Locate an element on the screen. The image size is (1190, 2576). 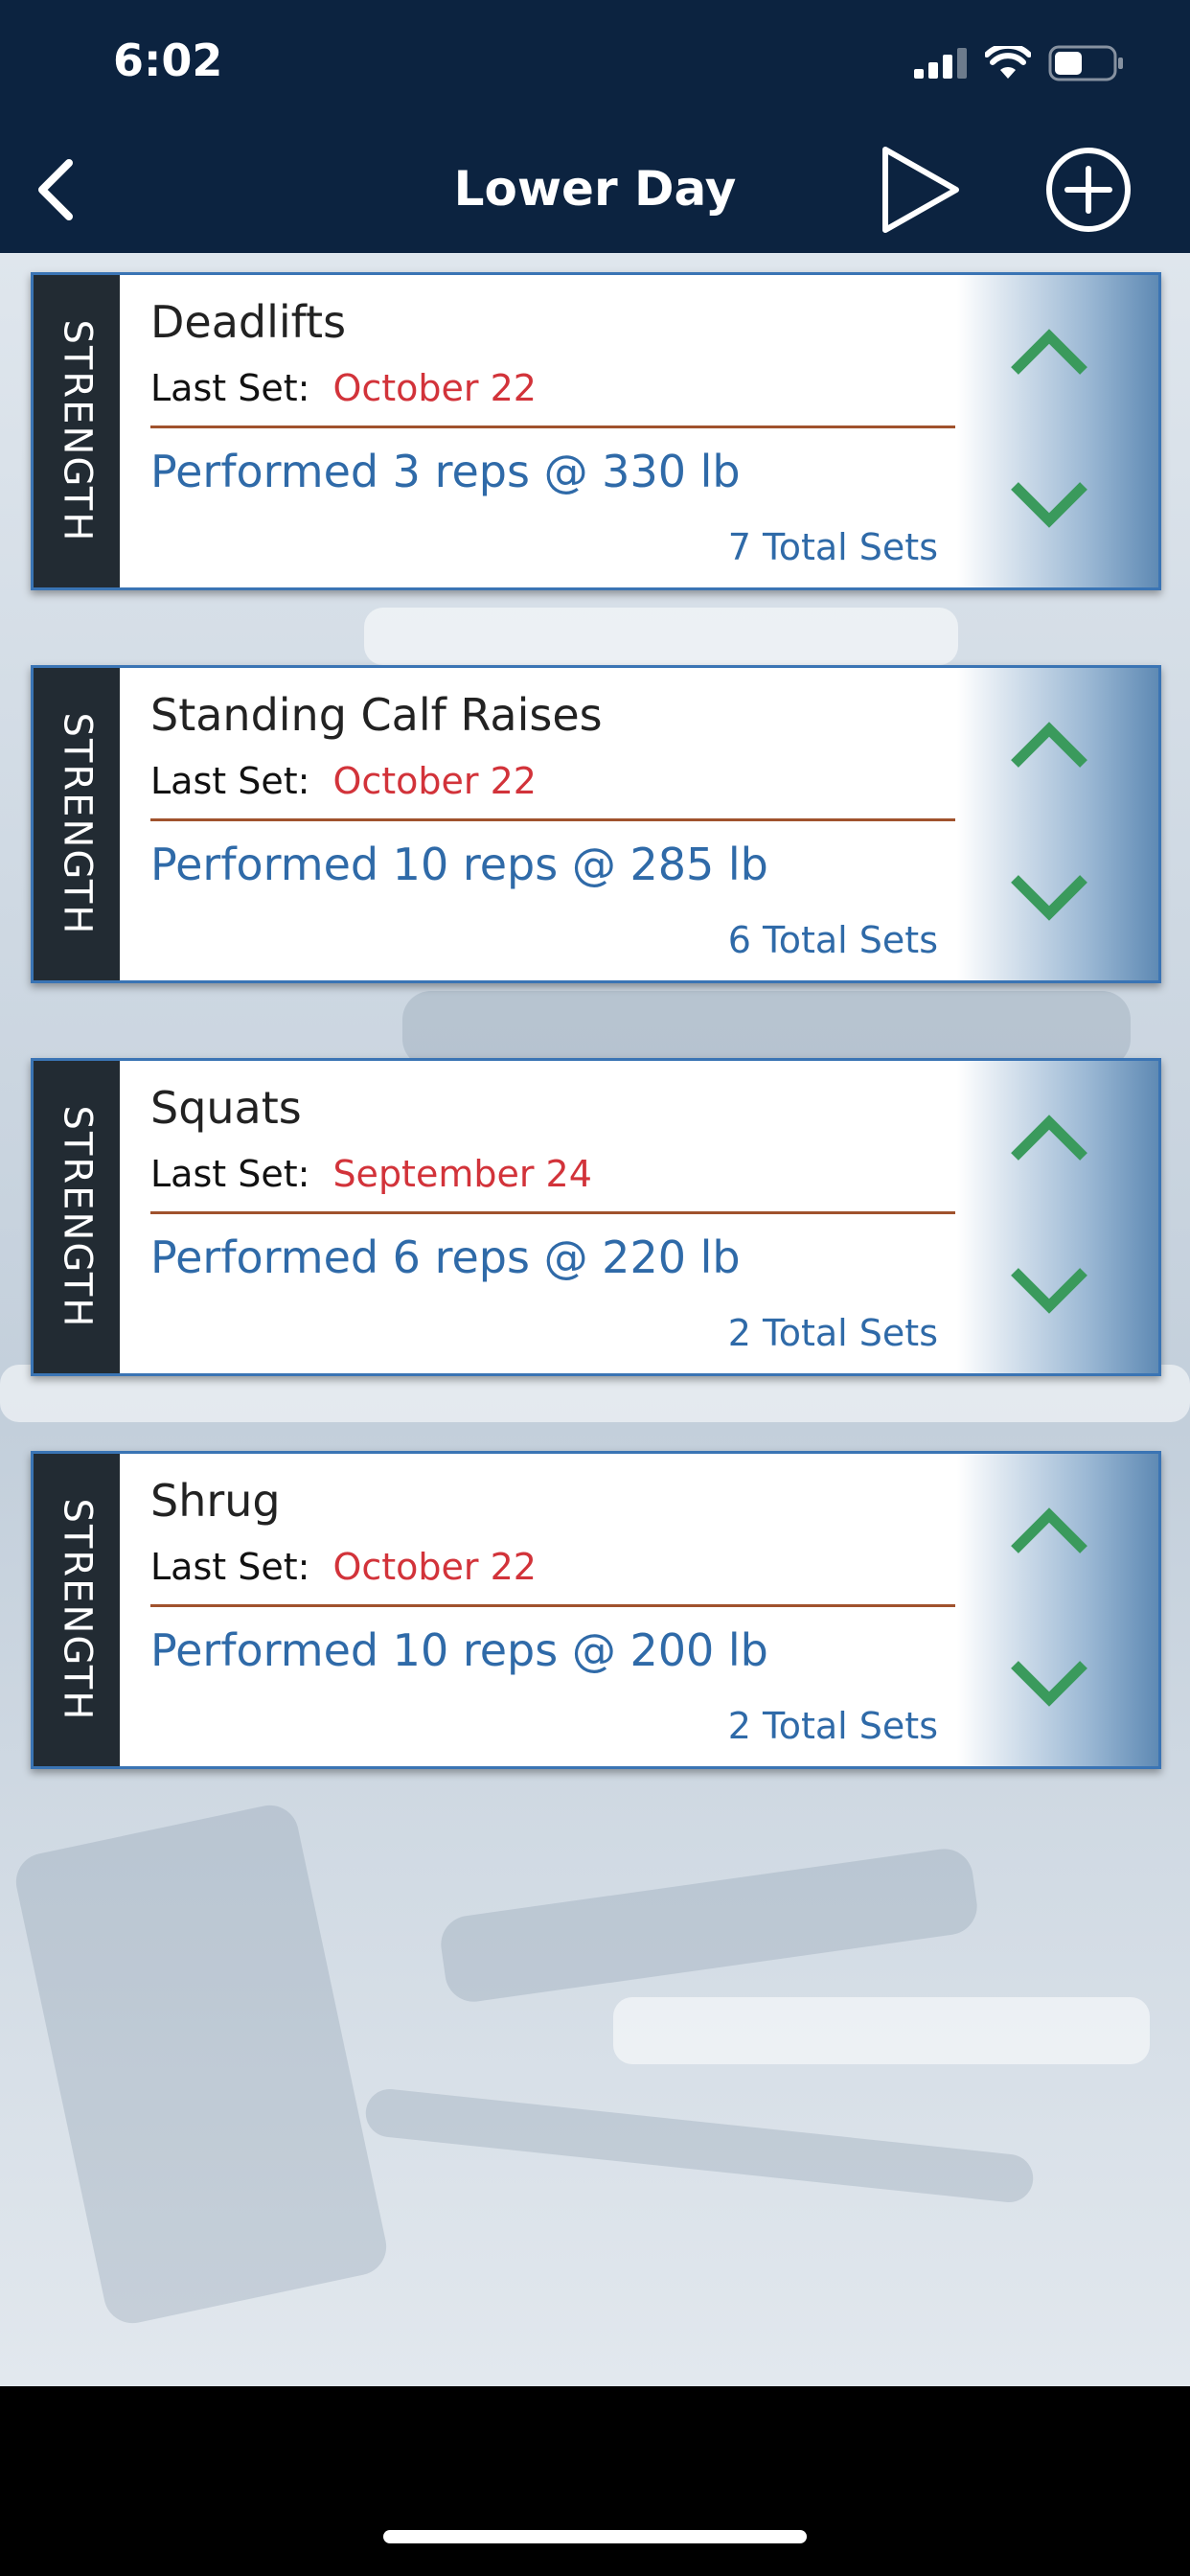
plus-circle-icon is located at coordinates (1089, 190).